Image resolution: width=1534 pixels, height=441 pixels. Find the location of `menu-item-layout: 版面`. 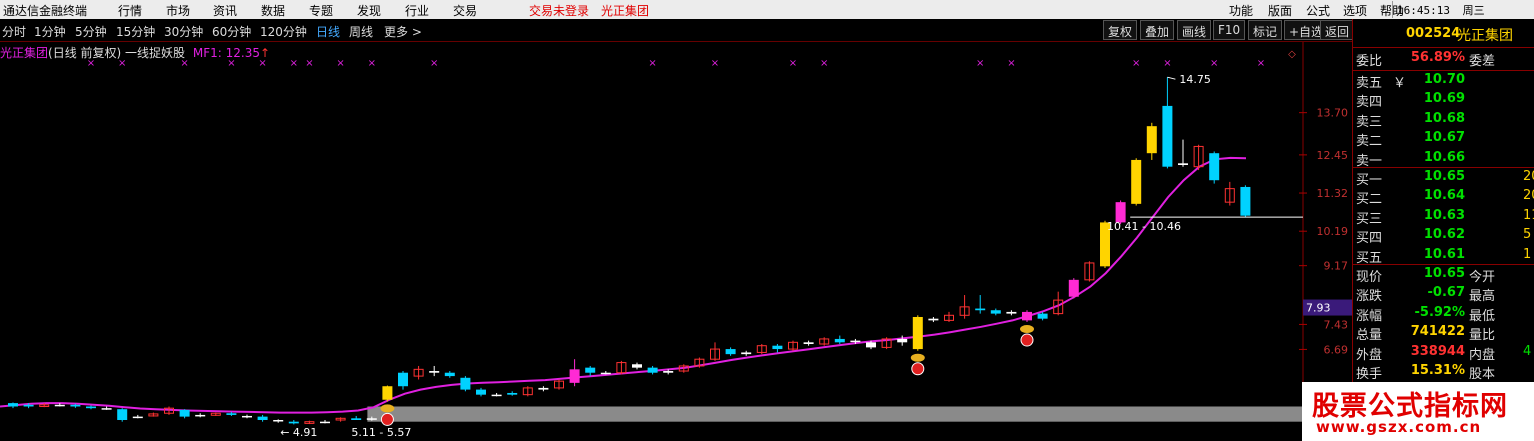

menu-item-layout: 版面 is located at coordinates (1280, 10).